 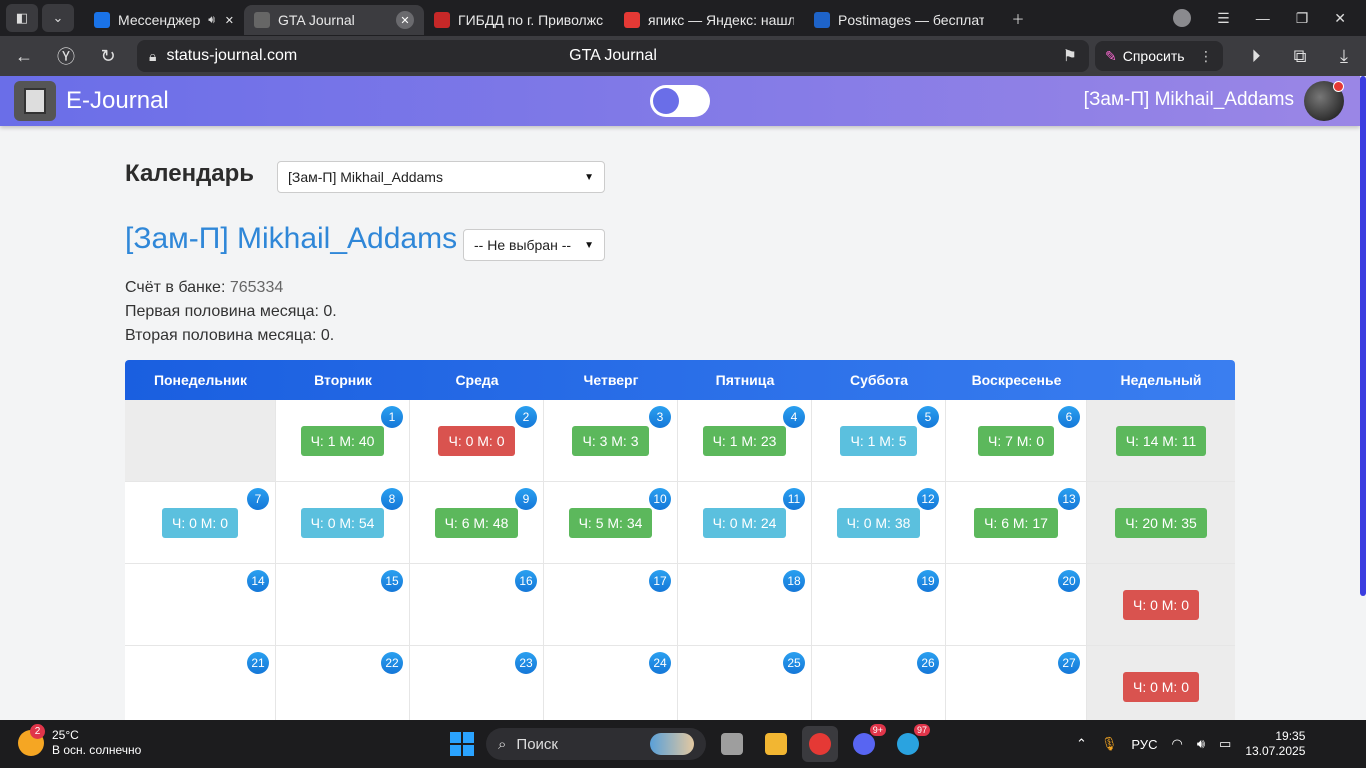 What do you see at coordinates (1081, 744) in the screenshot?
I see `chevron-up-icon: ⌃` at bounding box center [1081, 744].